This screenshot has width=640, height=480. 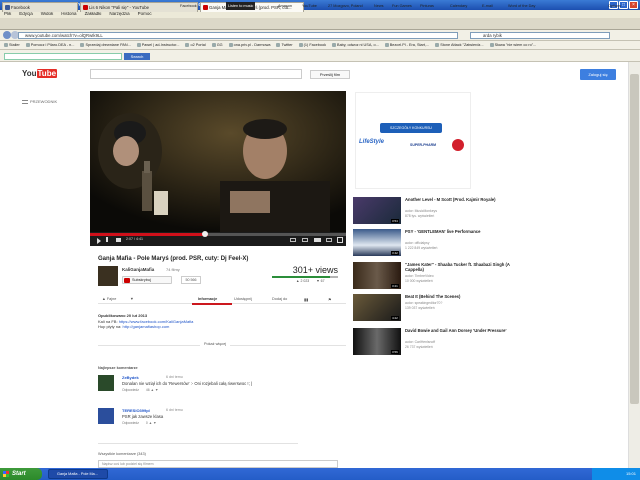 I want to click on bookmark-item: Twitter, so click(x=284, y=45).